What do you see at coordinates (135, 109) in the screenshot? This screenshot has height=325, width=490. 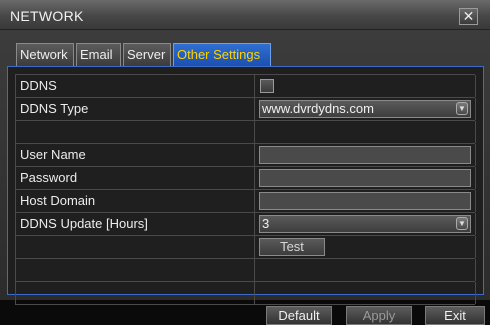 I see `ddns-type-label: DDNS Type` at bounding box center [135, 109].